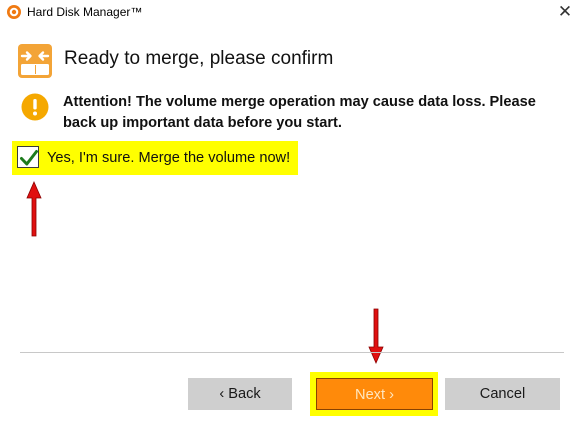 The image size is (585, 431). What do you see at coordinates (14, 12) in the screenshot?
I see `hdm-logo-icon` at bounding box center [14, 12].